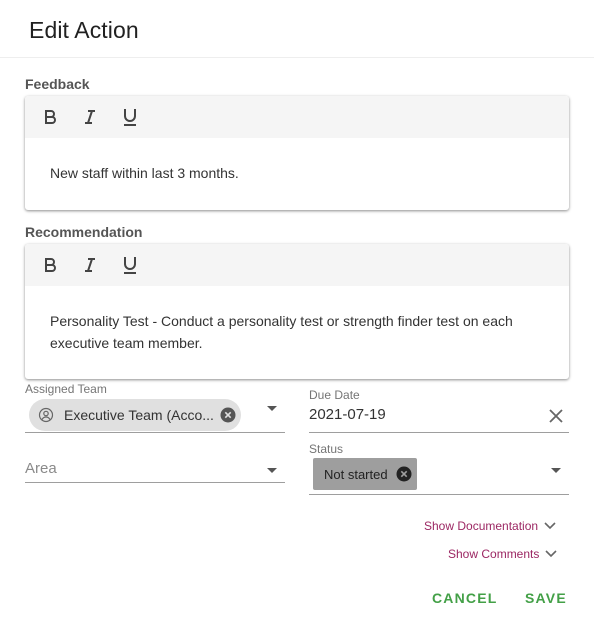 The image size is (594, 624). I want to click on assigned-team-underline, so click(155, 432).